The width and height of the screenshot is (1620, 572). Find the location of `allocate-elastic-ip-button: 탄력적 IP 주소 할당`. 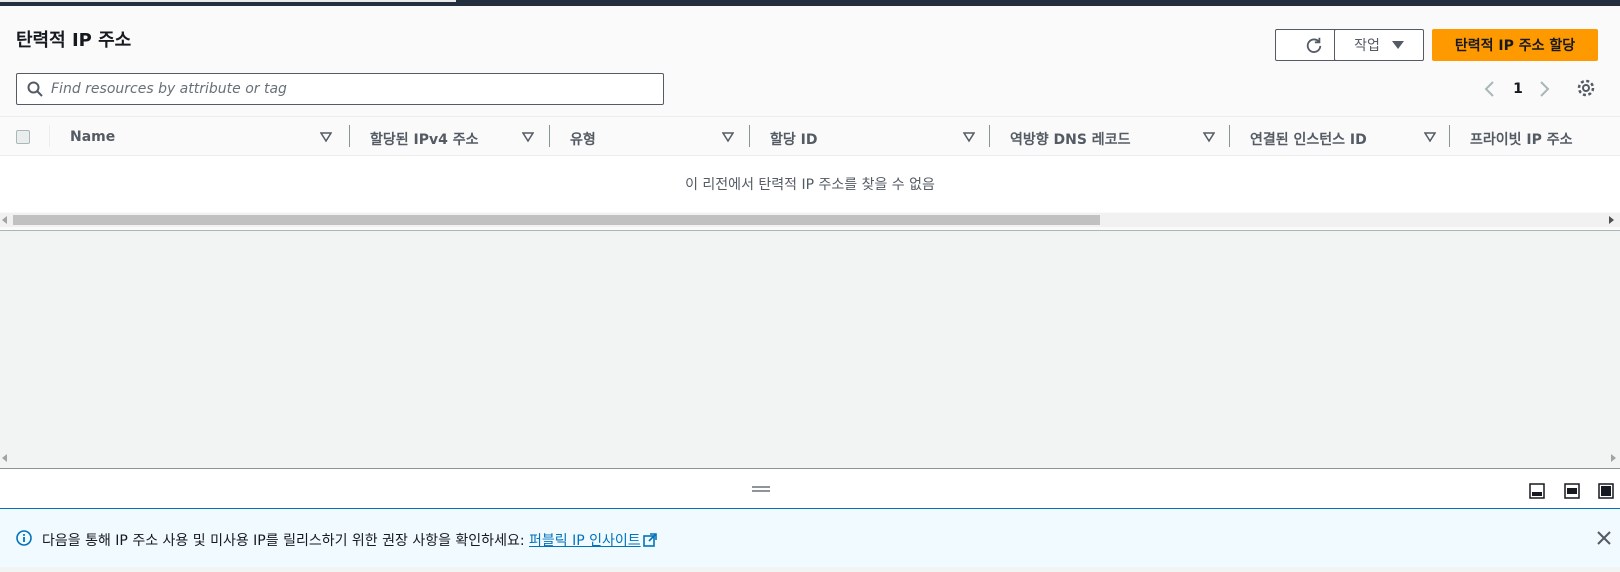

allocate-elastic-ip-button: 탄력적 IP 주소 할당 is located at coordinates (1515, 45).